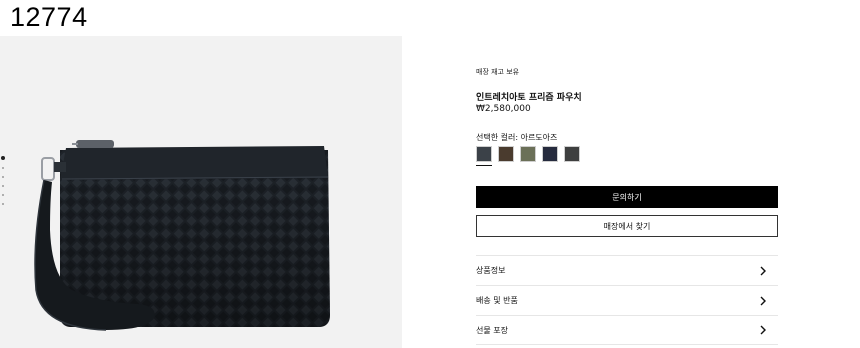  What do you see at coordinates (484, 165) in the screenshot?
I see `selected-swatch-indicator` at bounding box center [484, 165].